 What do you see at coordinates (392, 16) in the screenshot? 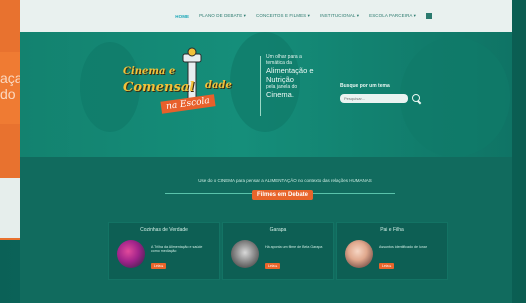
I see `nav-escola-parceira: ESCOLA PARCEIRA ▾` at bounding box center [392, 16].